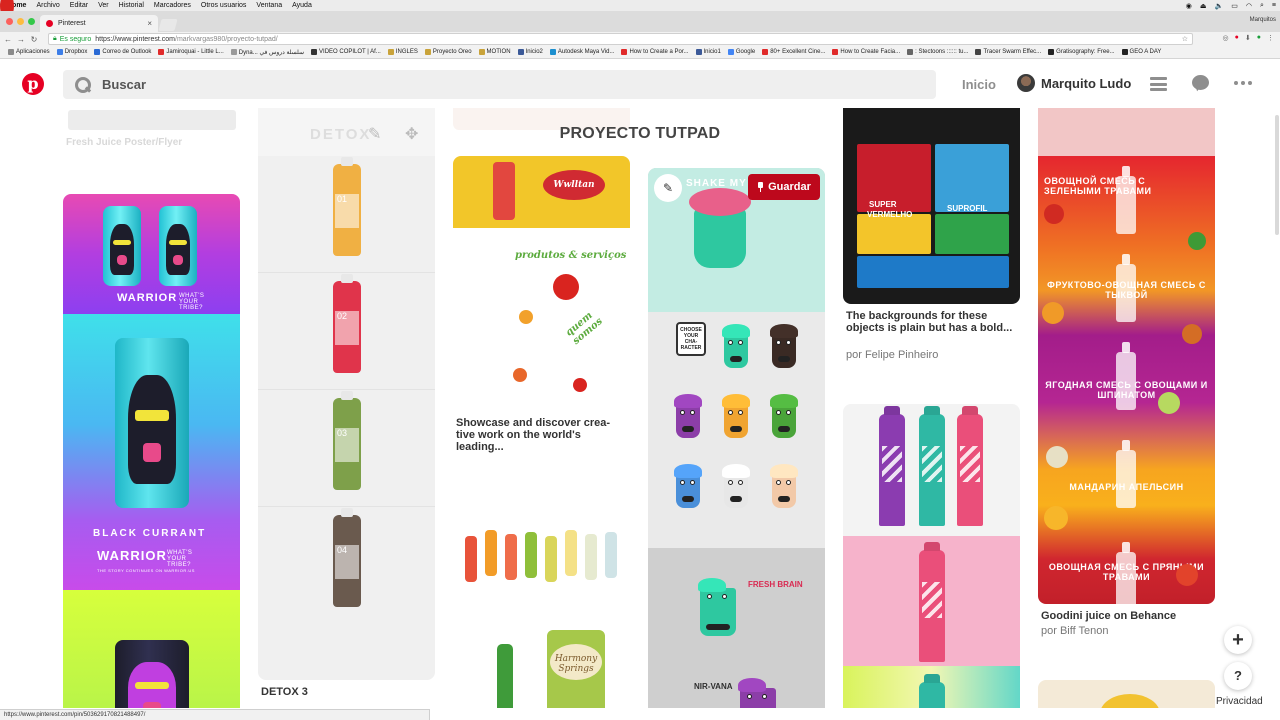 This screenshot has height=720, width=1280. Describe the element at coordinates (541, 601) in the screenshot. I see `pin-juice-bottles: Harmony Springs` at that location.